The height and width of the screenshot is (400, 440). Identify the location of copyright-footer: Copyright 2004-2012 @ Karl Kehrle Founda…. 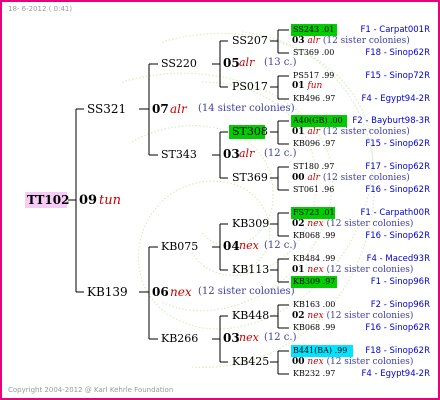
(91, 390).